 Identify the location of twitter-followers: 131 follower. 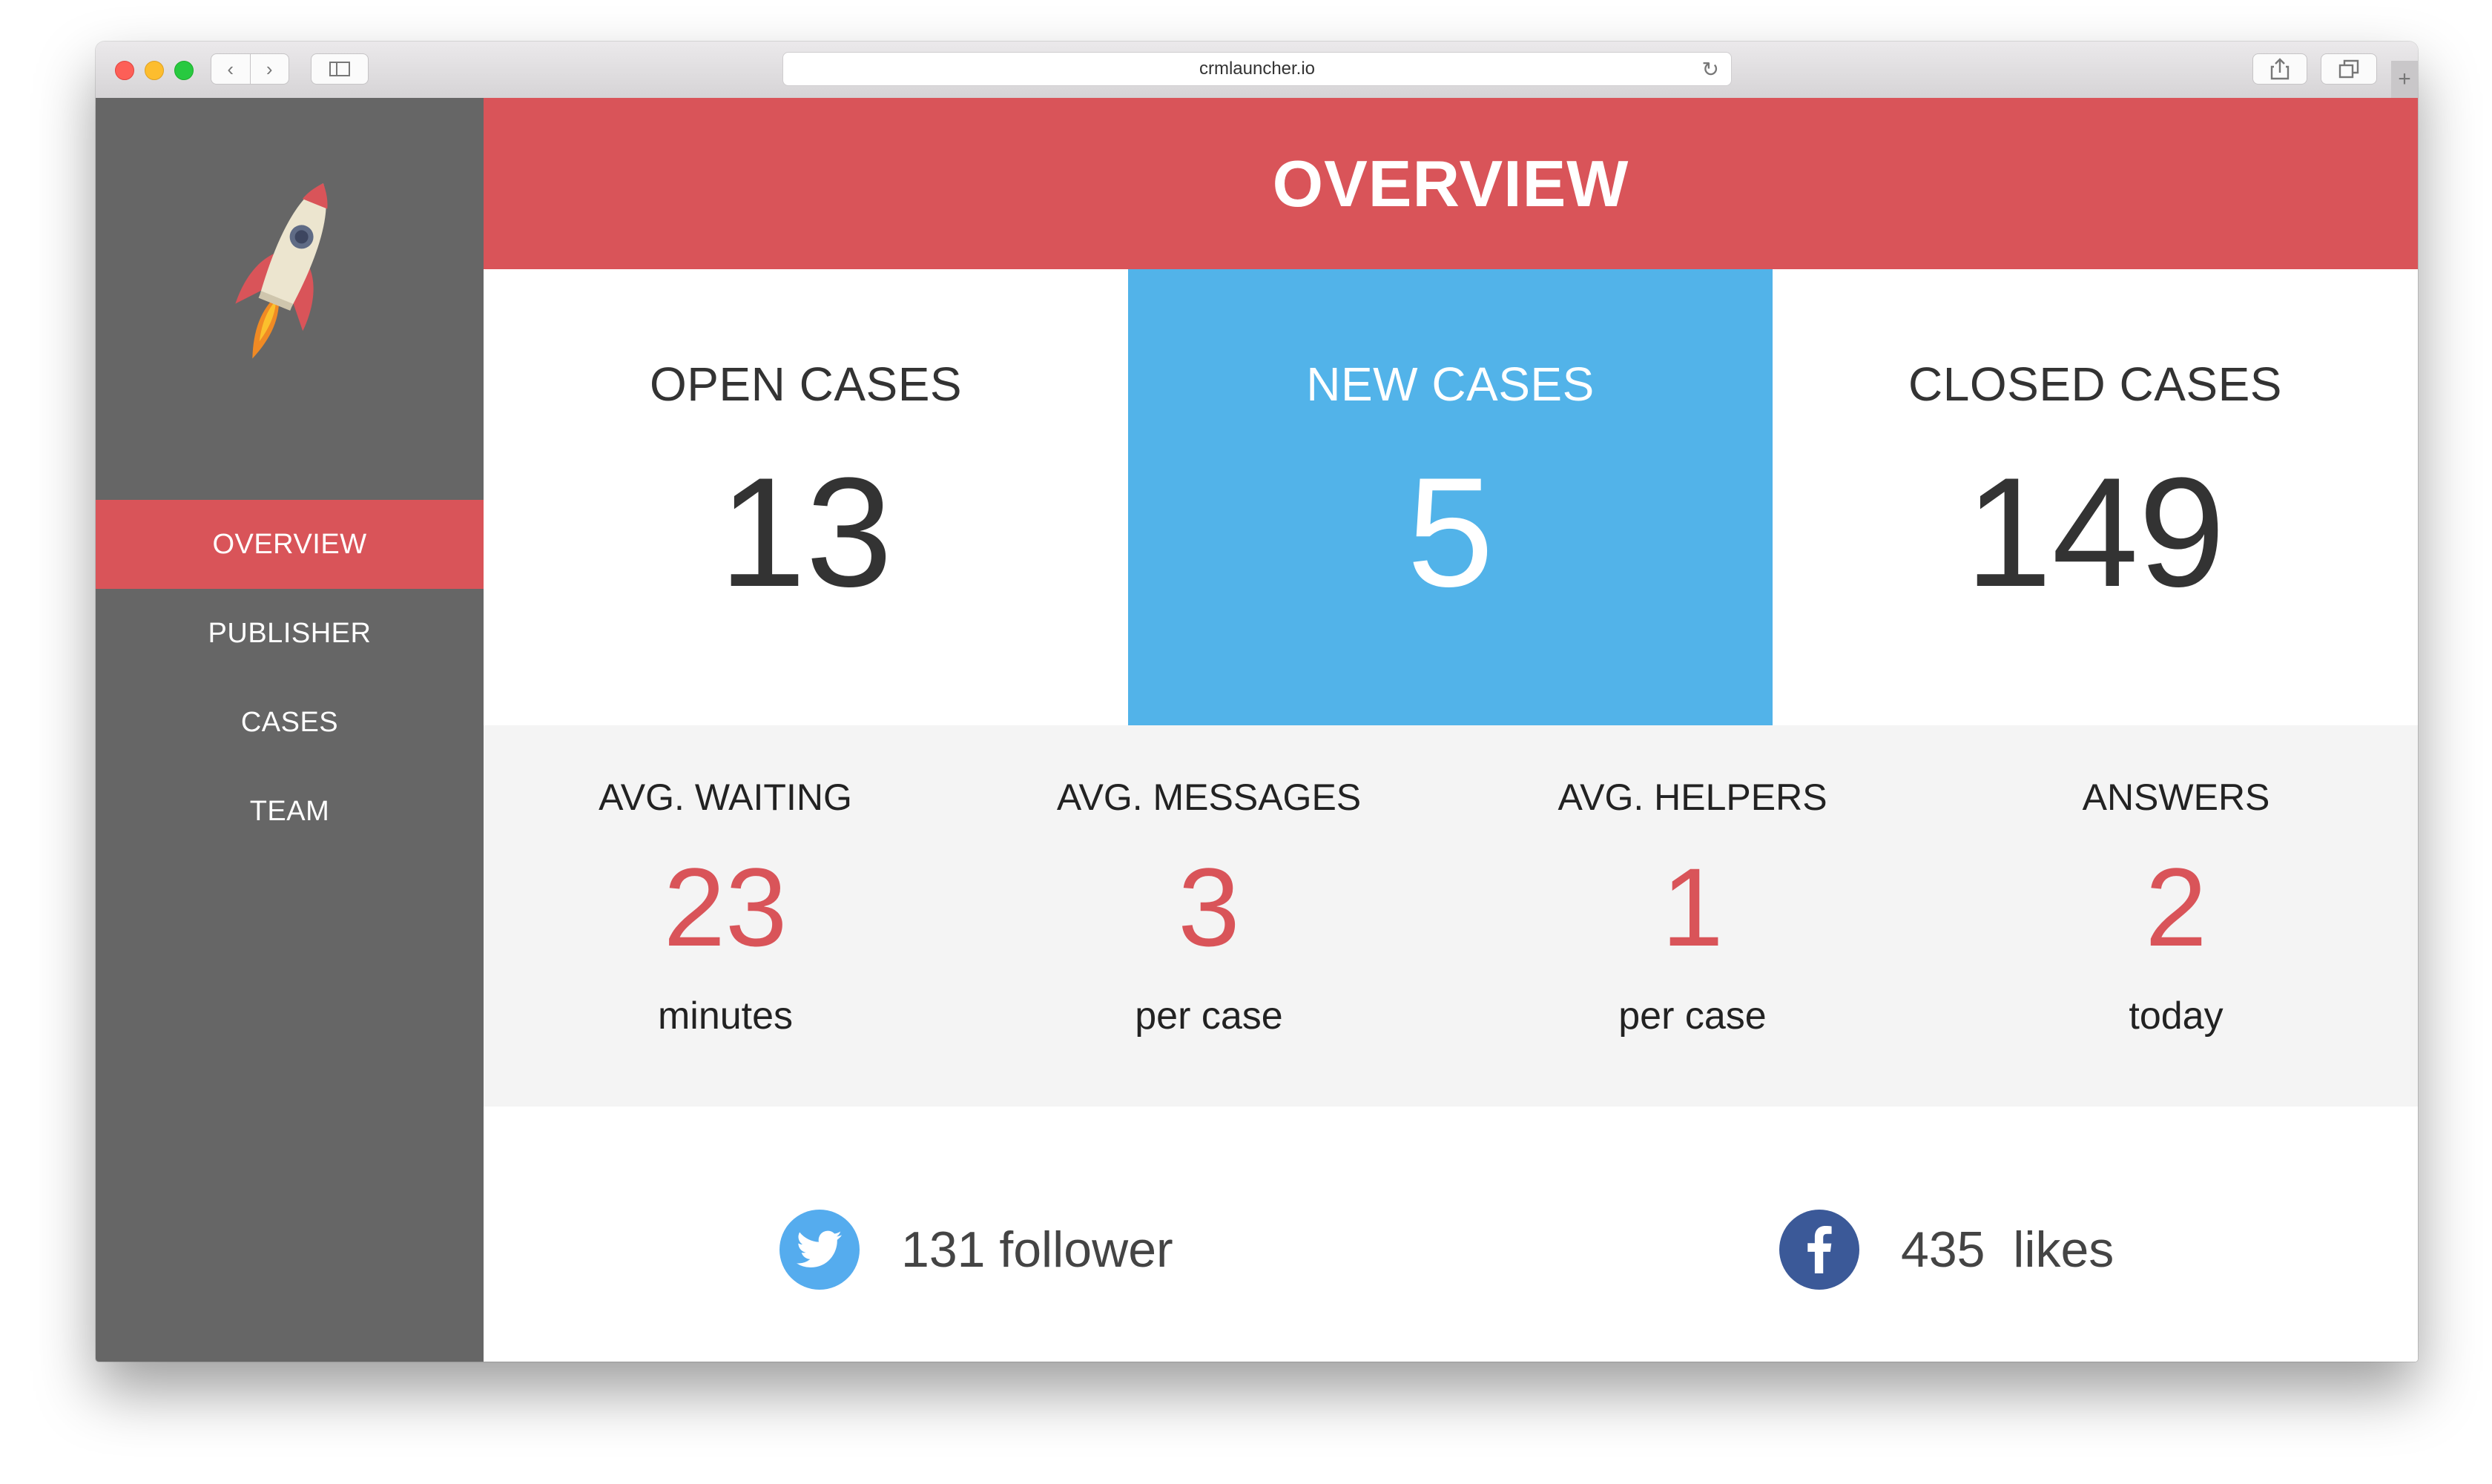
(976, 1249).